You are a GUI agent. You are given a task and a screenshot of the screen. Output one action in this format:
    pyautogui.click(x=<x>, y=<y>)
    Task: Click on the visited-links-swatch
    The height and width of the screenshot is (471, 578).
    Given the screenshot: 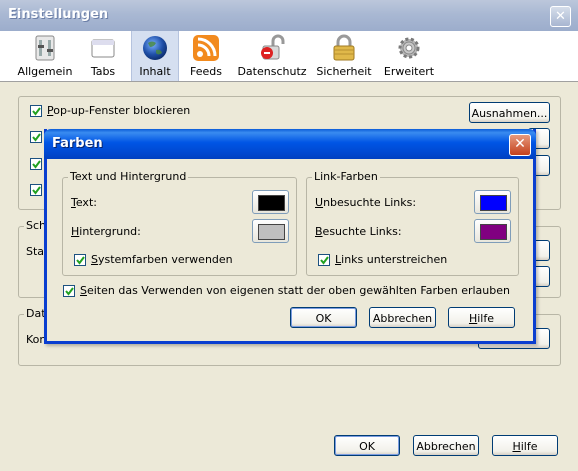 What is the action you would take?
    pyautogui.click(x=493, y=232)
    